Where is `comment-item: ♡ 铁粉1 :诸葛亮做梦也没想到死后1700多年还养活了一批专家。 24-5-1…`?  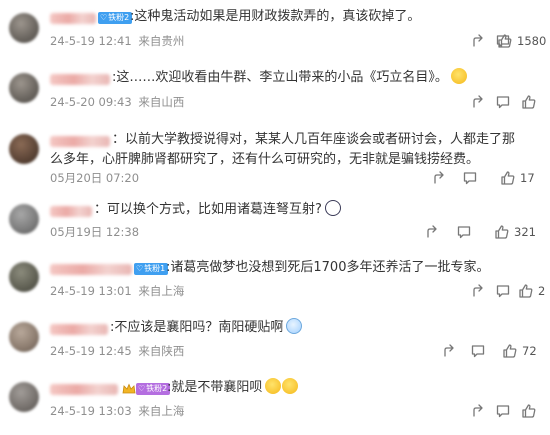
comment-item: ♡ 铁粉1 :诸葛亮做梦也没想到死后1700多年还养活了一批专家。 24-5-1… is located at coordinates (275, 279).